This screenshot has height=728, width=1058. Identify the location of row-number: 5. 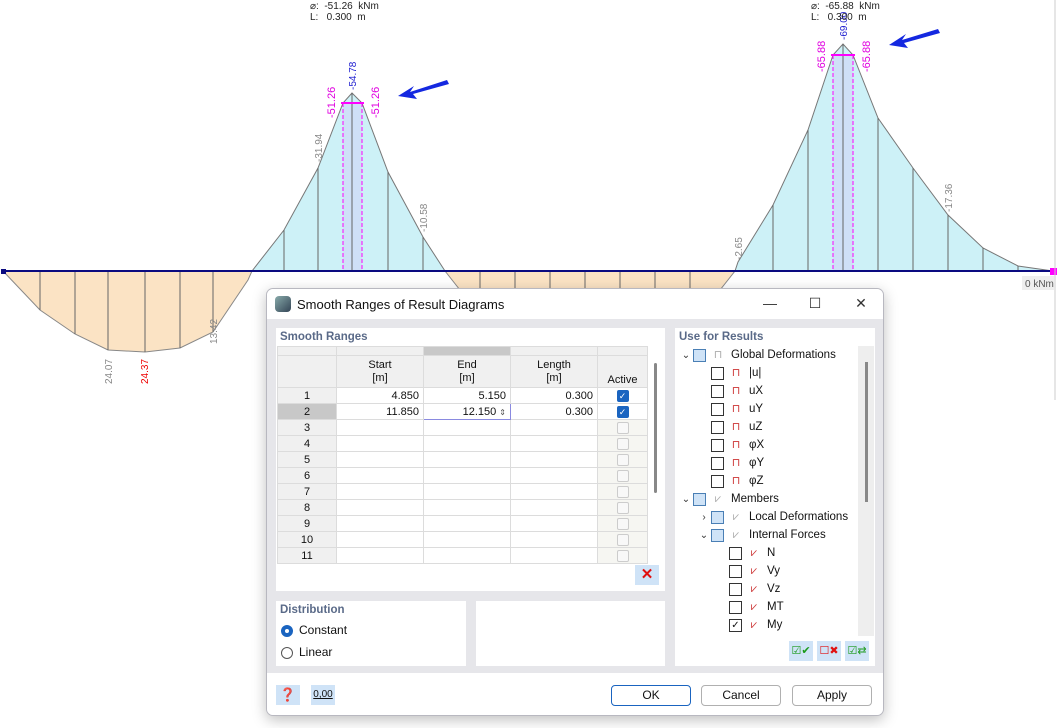
(307, 459).